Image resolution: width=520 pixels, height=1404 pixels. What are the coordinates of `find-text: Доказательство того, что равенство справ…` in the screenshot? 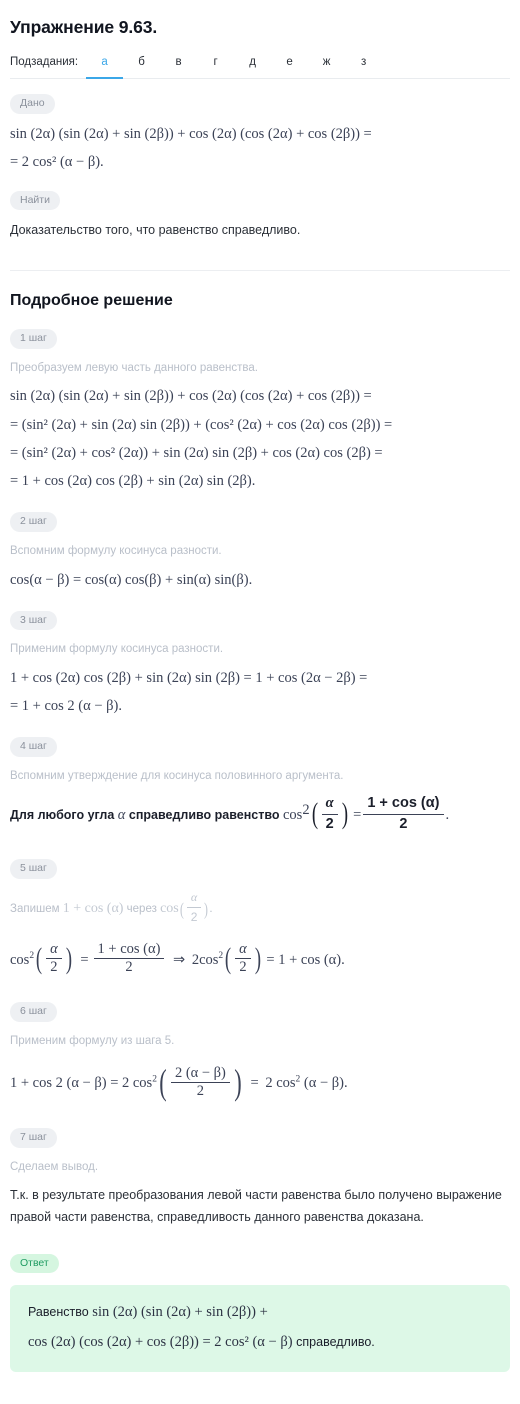 It's located at (155, 230).